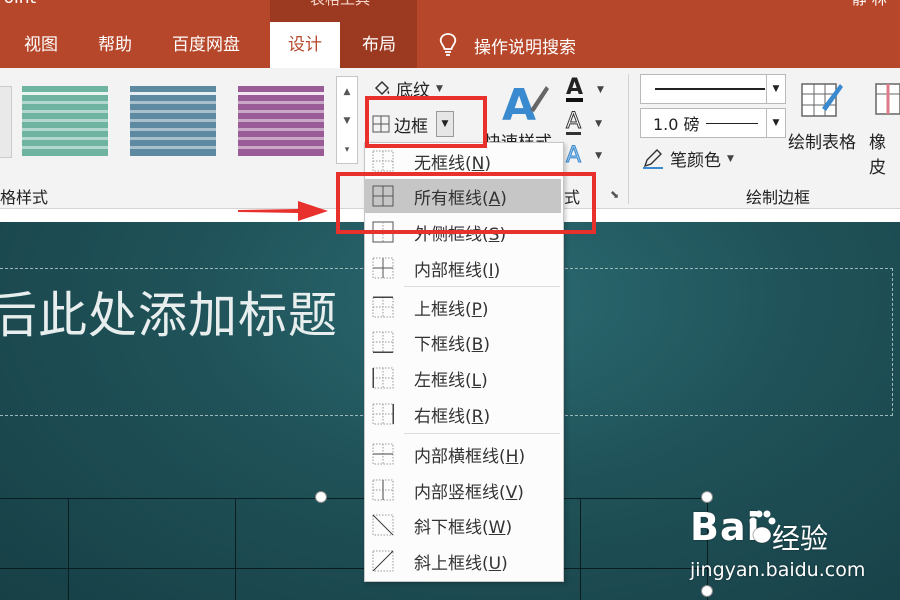 This screenshot has height=600, width=900. I want to click on dialog-launcher-icon: ⬊, so click(614, 194).